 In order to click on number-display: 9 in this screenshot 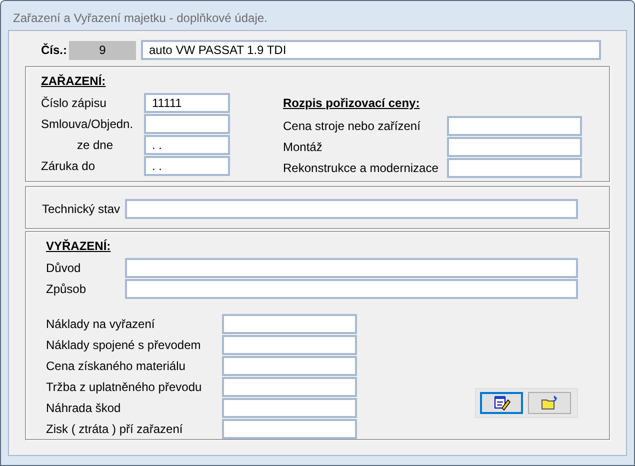, I will do `click(102, 50)`.